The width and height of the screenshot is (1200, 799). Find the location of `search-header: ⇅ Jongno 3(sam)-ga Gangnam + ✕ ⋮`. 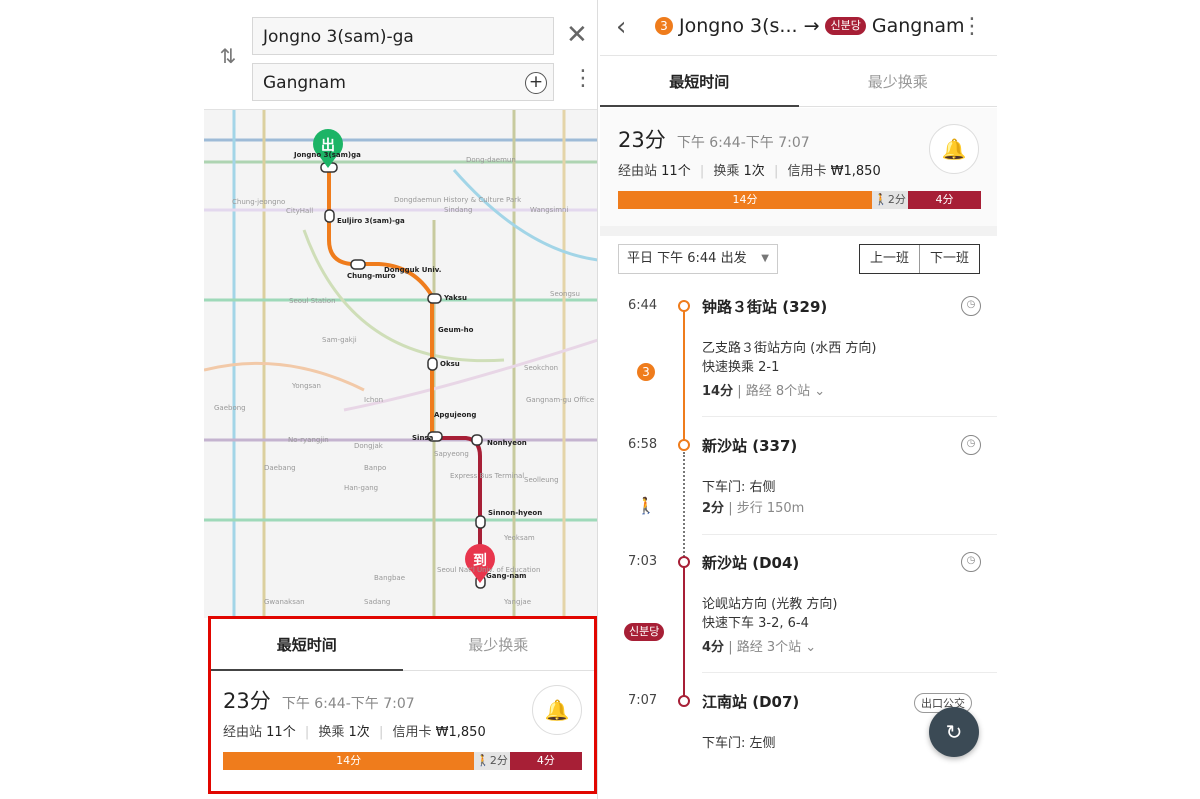

search-header: ⇅ Jongno 3(sam)-ga Gangnam + ✕ ⋮ is located at coordinates (400, 55).